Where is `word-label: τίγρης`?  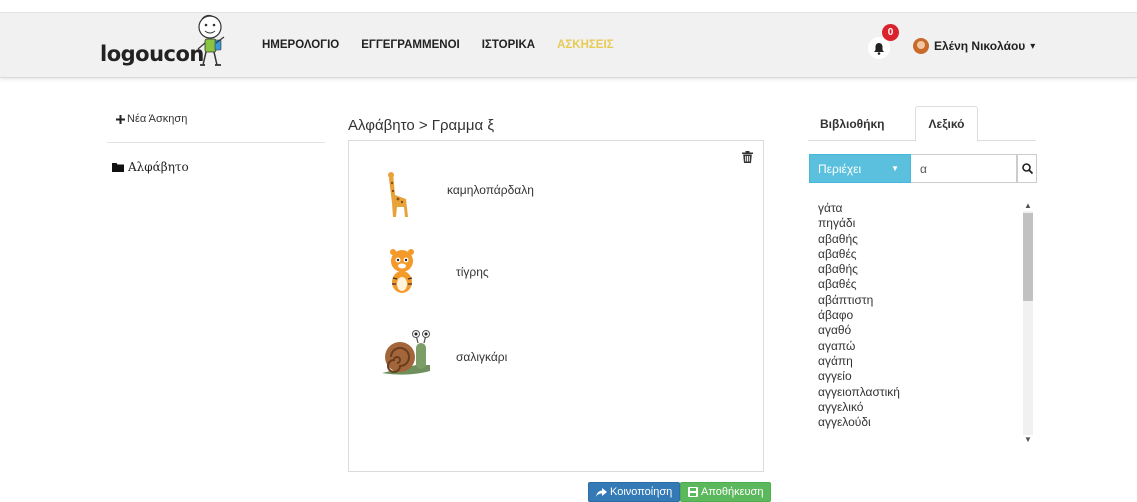
word-label: τίγρης is located at coordinates (472, 272).